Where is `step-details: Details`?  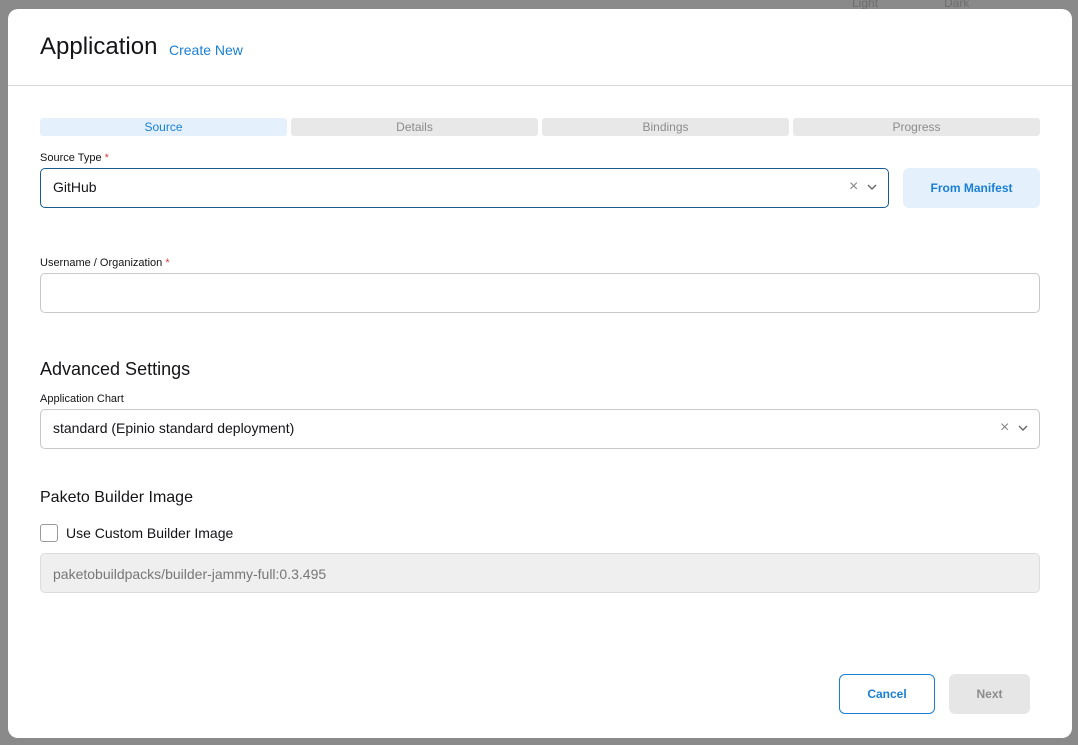
step-details: Details is located at coordinates (414, 127).